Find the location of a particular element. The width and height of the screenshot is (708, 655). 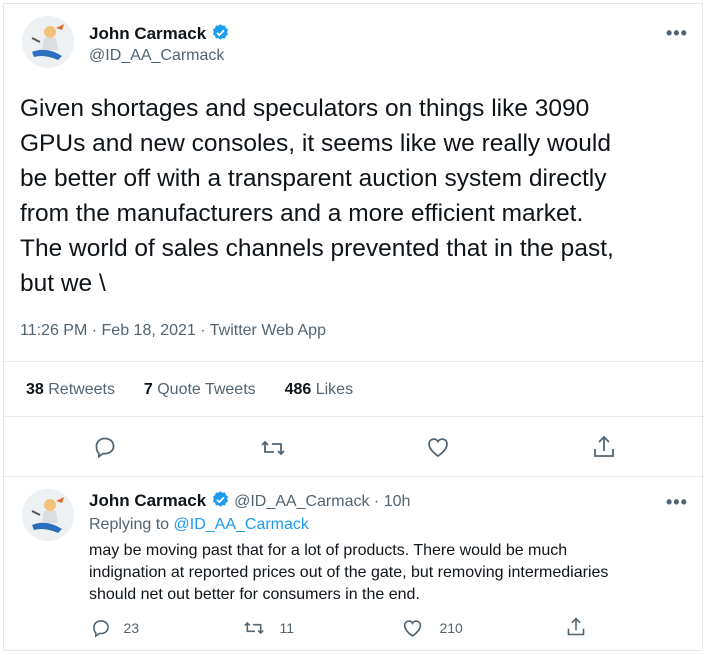

likes-count: 486 is located at coordinates (298, 389).